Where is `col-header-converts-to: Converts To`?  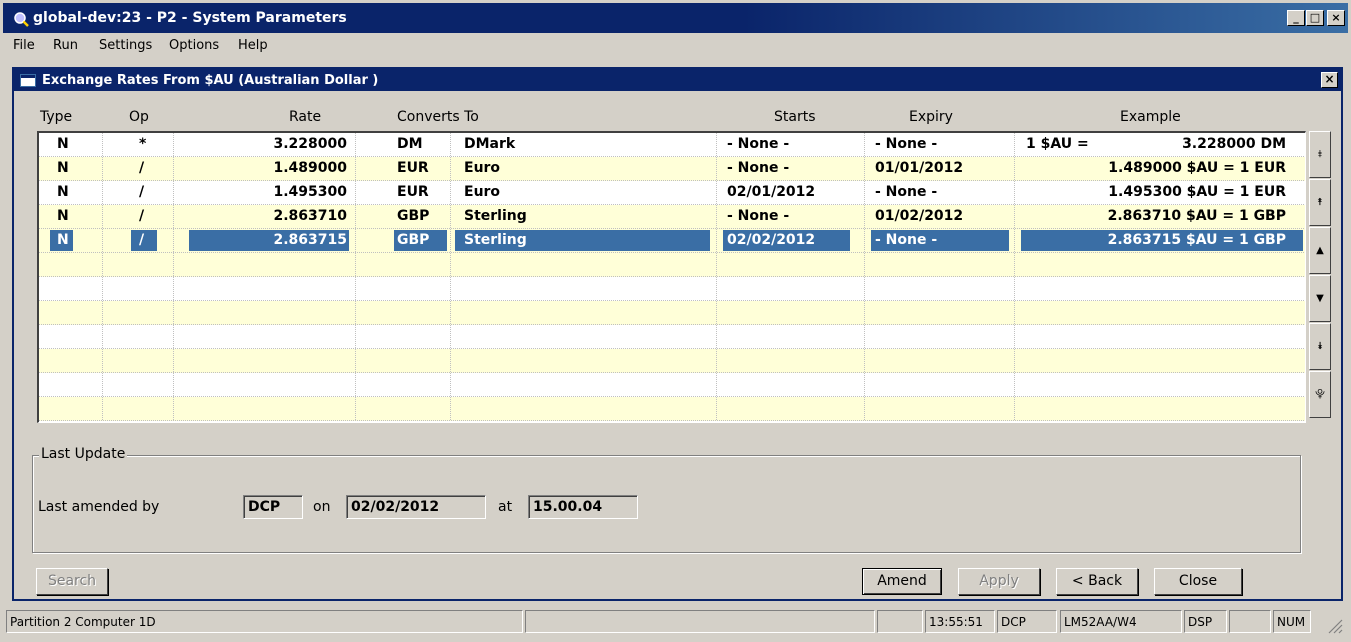
col-header-converts-to: Converts To is located at coordinates (438, 117).